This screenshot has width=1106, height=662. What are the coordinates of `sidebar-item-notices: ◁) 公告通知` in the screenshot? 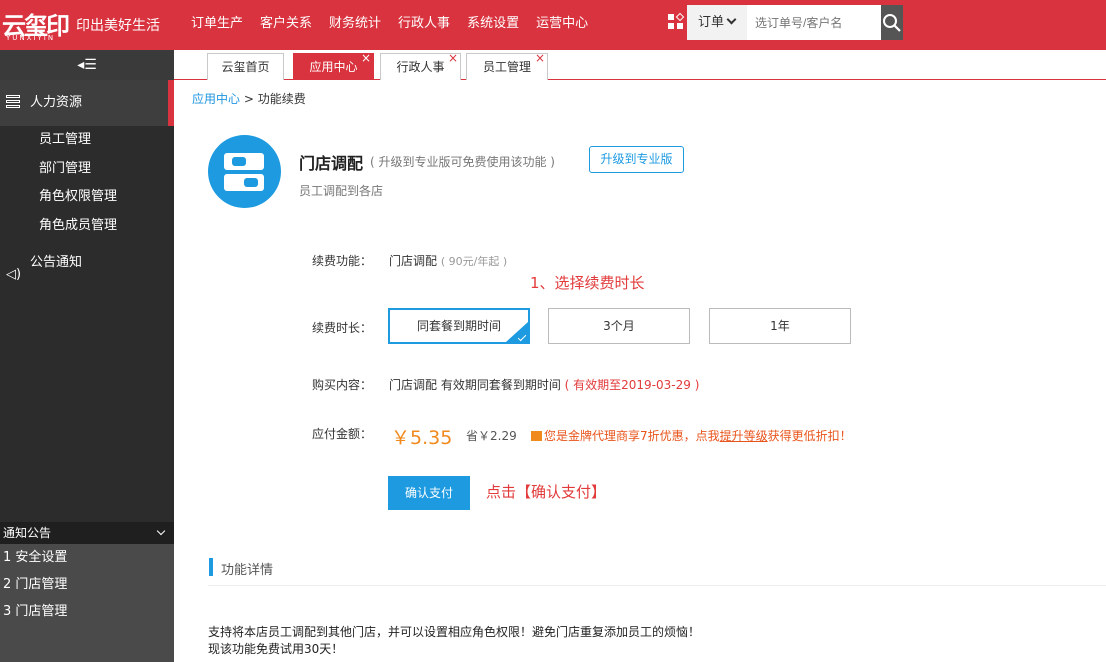 It's located at (87, 263).